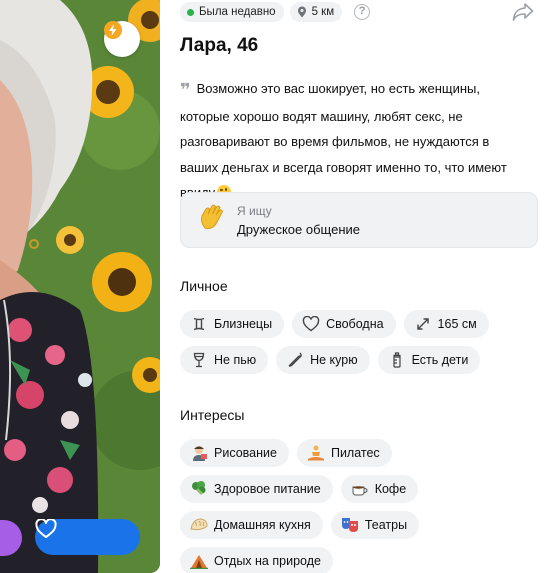 This screenshot has height=573, width=546. What do you see at coordinates (446, 324) in the screenshot?
I see `chip-height: 165 см` at bounding box center [446, 324].